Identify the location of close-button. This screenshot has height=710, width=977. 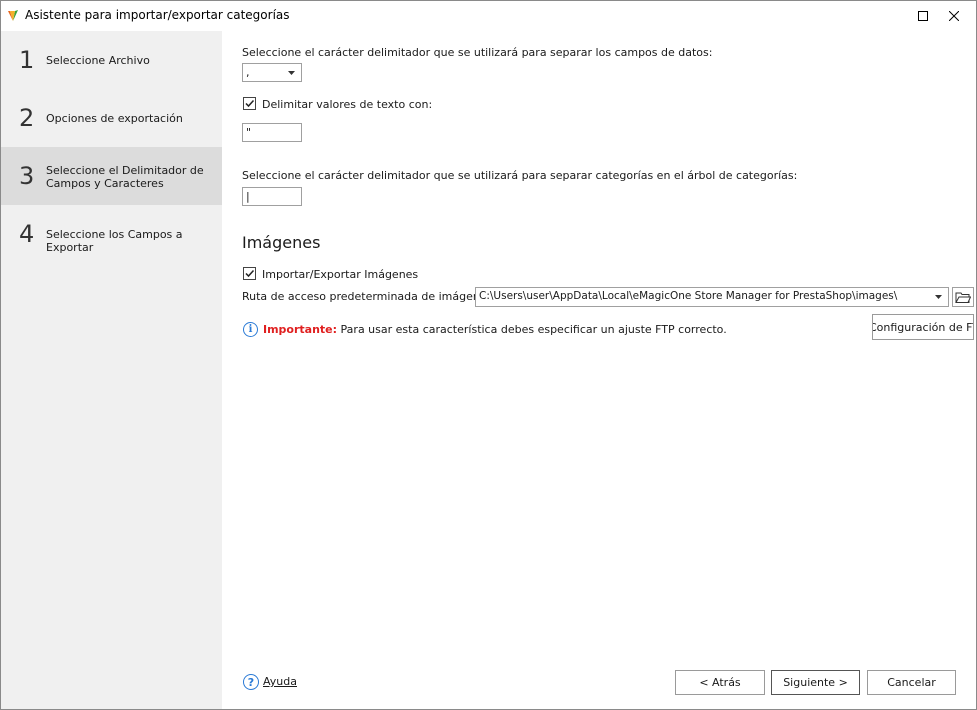
(954, 16).